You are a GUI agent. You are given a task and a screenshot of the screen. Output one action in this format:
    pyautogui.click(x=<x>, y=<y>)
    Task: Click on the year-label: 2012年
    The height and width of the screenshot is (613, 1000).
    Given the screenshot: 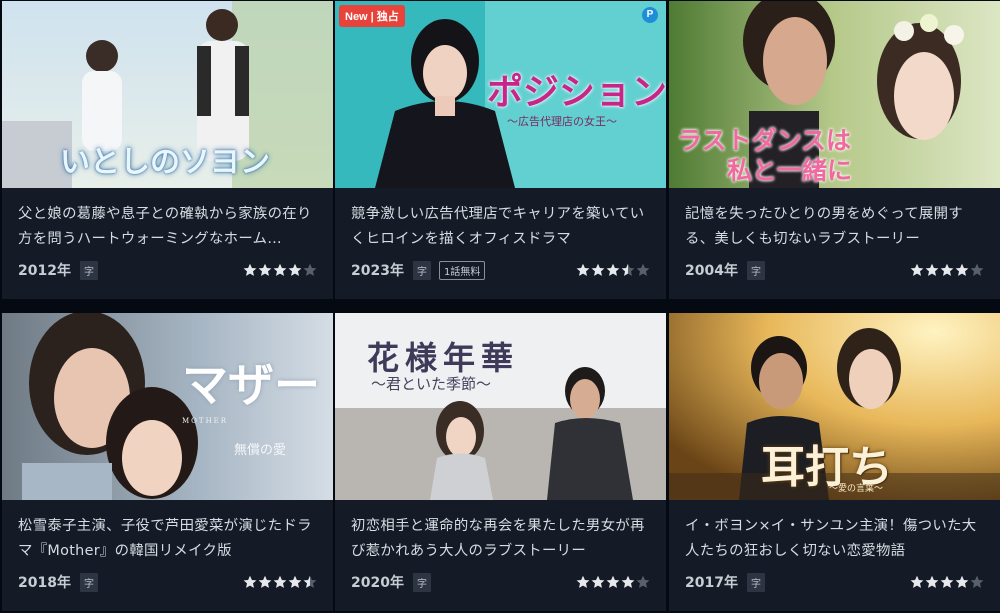 What is the action you would take?
    pyautogui.click(x=44, y=271)
    